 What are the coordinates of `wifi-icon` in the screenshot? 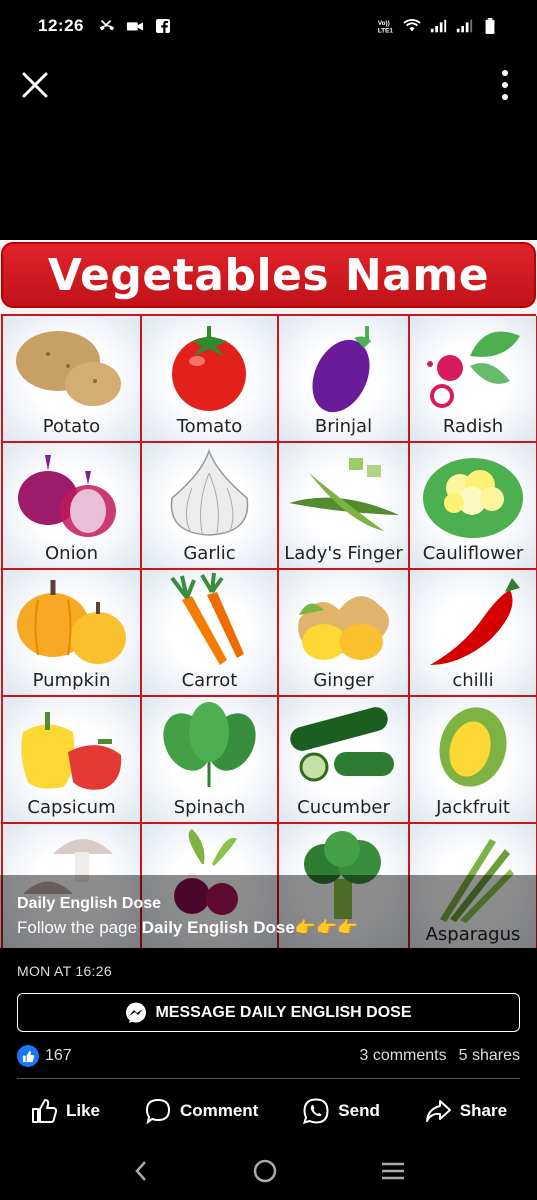 It's located at (412, 25).